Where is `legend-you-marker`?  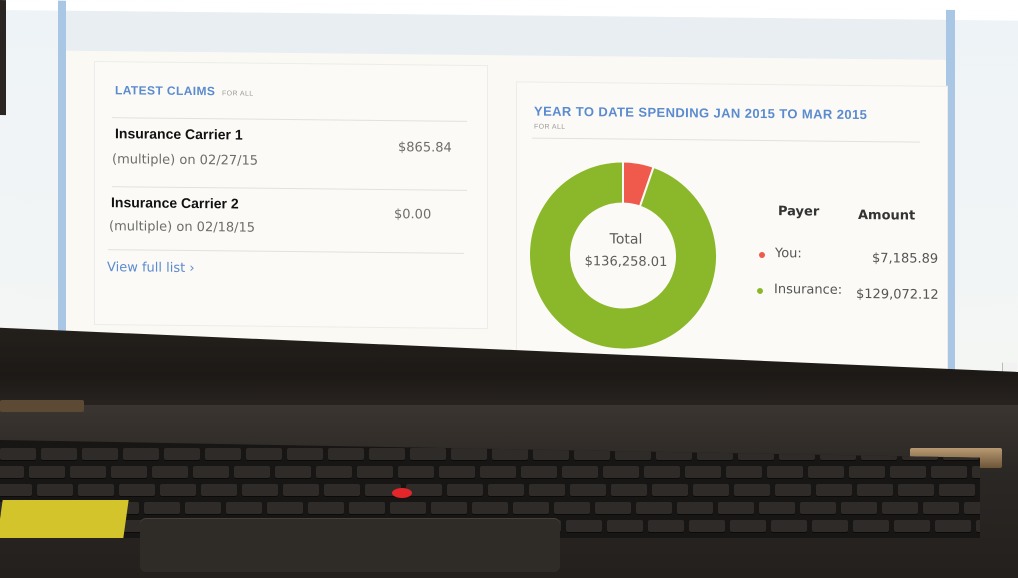
legend-you-marker is located at coordinates (762, 255).